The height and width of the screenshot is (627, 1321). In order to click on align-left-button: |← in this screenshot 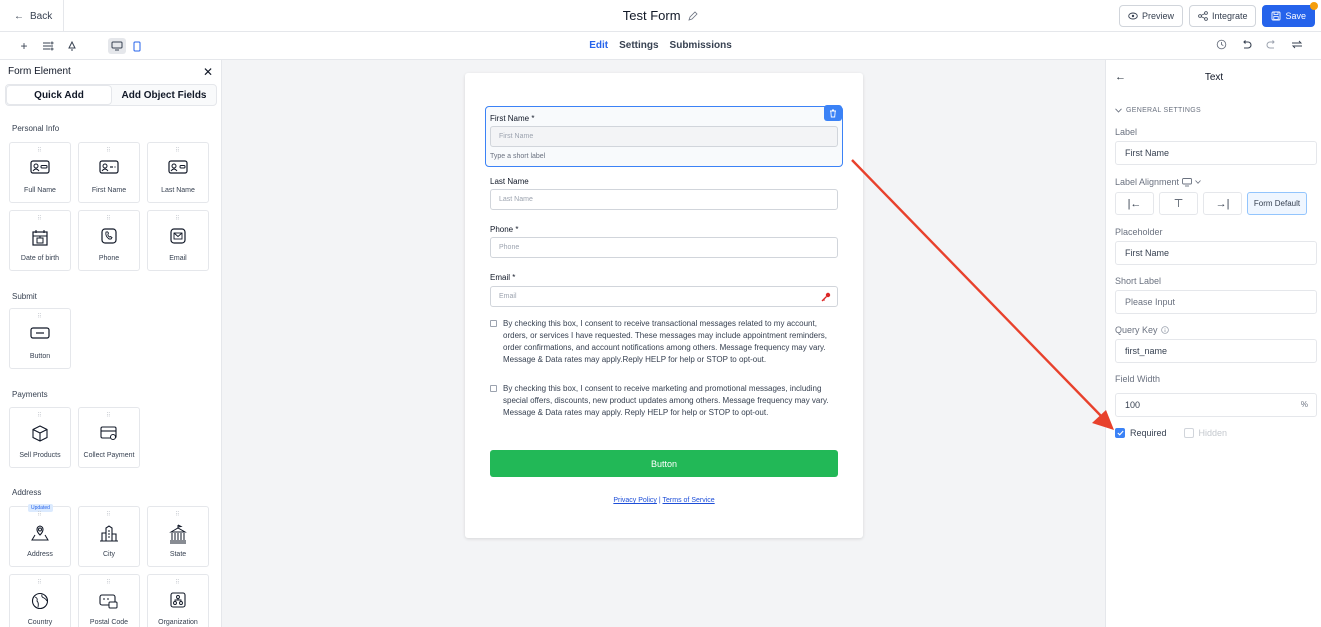, I will do `click(1134, 203)`.